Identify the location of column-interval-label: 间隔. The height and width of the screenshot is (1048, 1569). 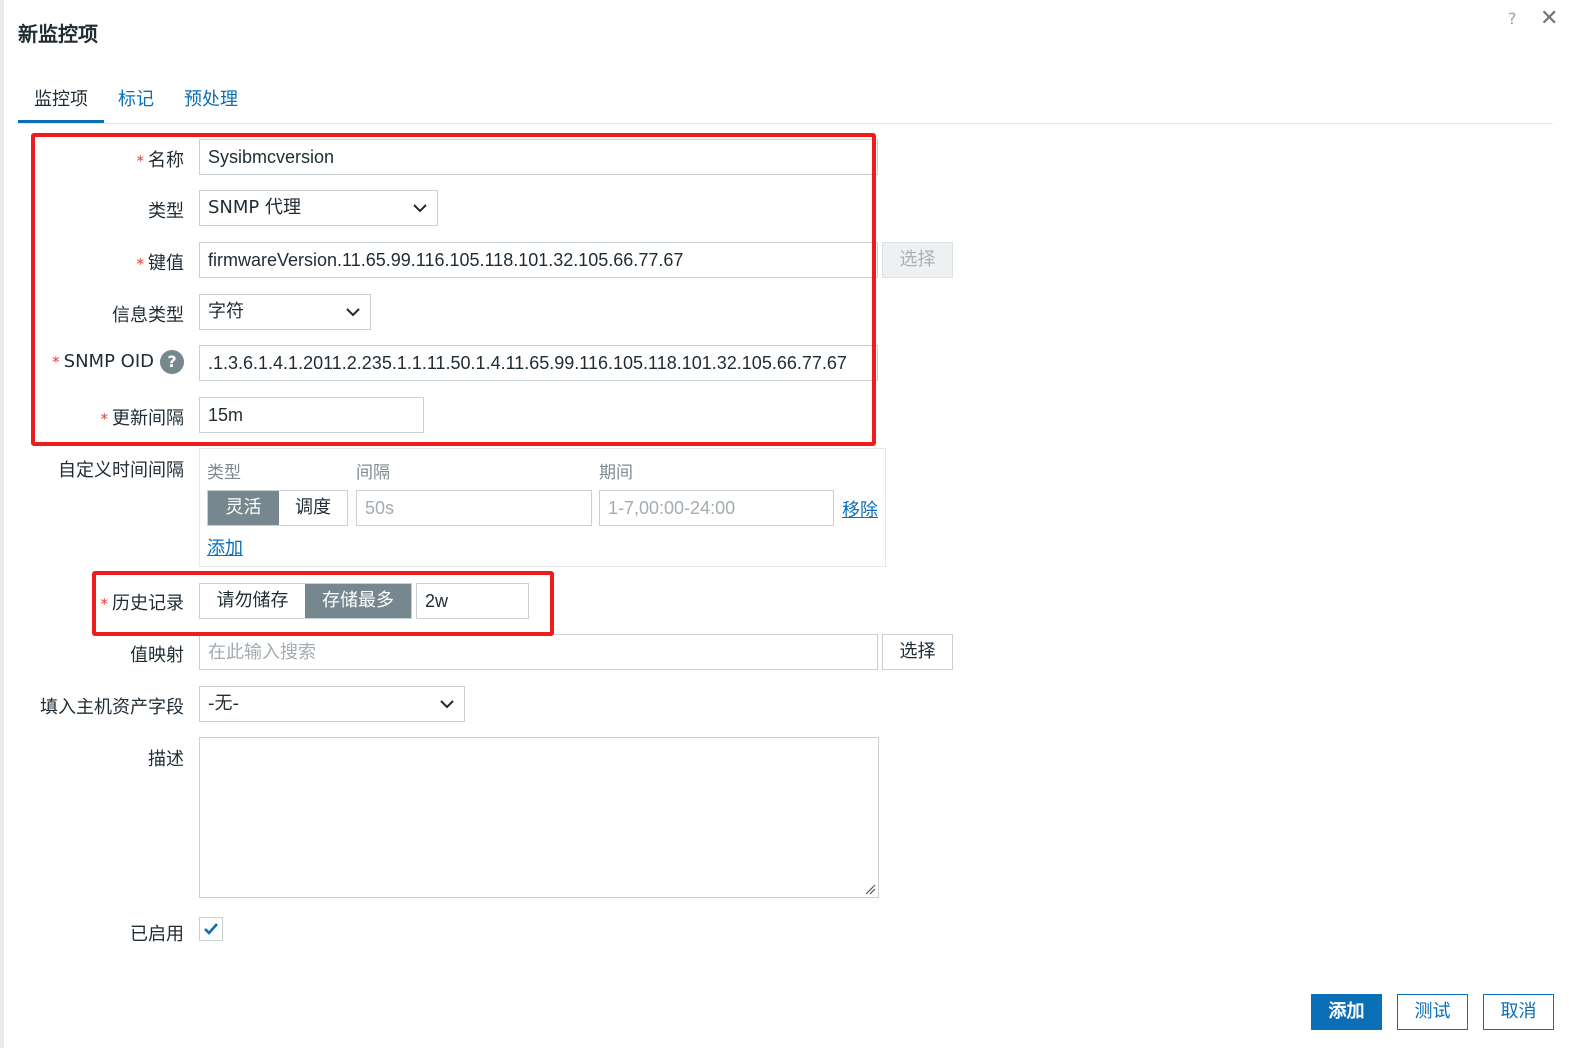
(373, 473).